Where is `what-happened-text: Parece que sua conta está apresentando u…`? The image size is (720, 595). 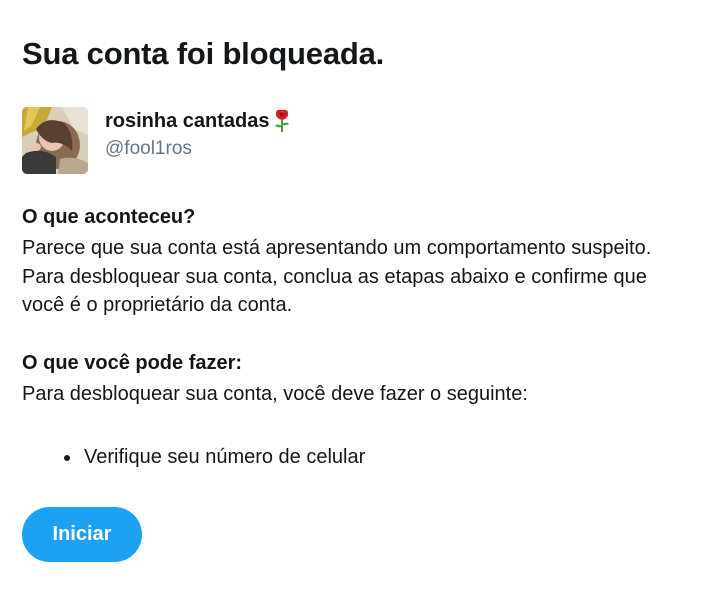
what-happened-text: Parece que sua conta está apresentando u… is located at coordinates (337, 276).